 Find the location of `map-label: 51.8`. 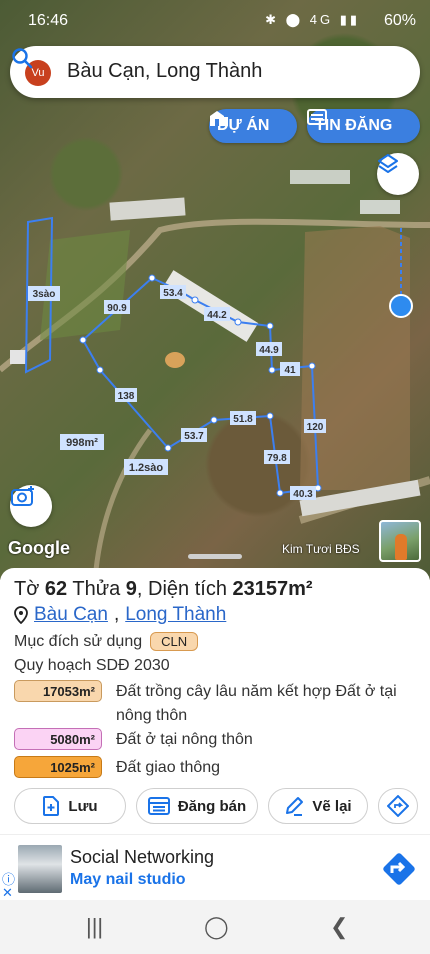

map-label: 51.8 is located at coordinates (243, 418).